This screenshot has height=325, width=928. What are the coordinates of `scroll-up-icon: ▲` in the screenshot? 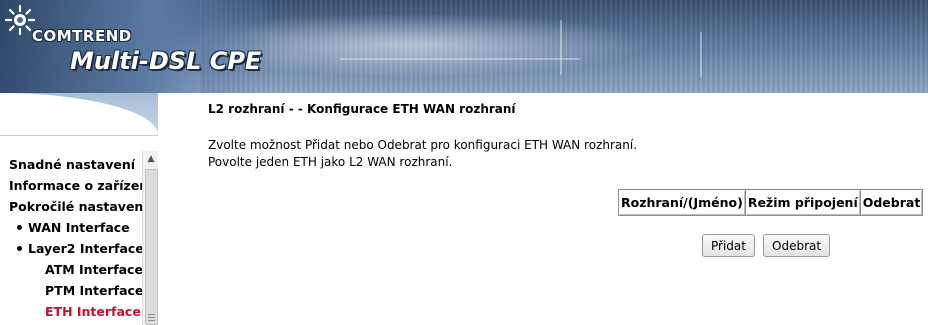 It's located at (151, 159).